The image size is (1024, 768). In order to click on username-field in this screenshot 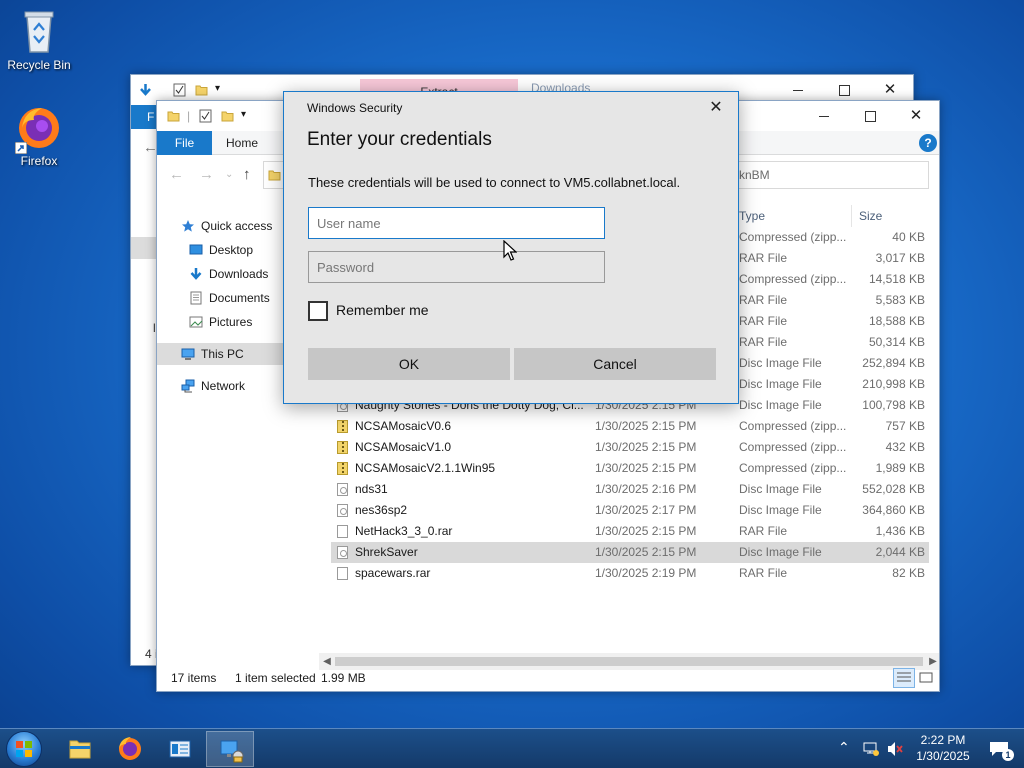, I will do `click(456, 223)`.